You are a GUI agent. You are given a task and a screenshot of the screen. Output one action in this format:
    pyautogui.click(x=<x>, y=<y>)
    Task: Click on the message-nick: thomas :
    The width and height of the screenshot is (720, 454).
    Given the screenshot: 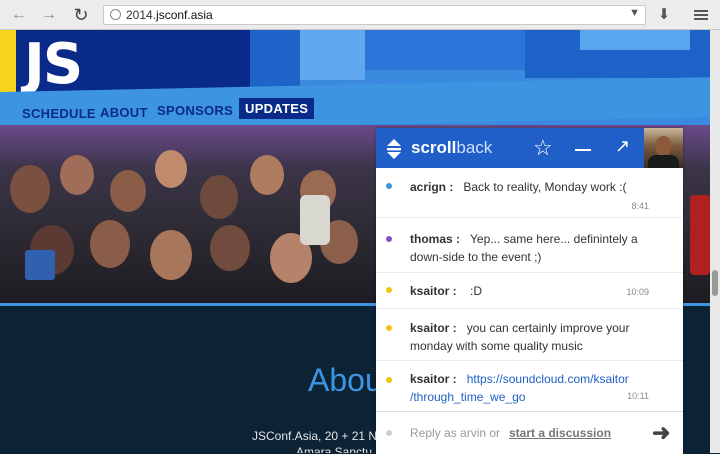 What is the action you would take?
    pyautogui.click(x=435, y=239)
    